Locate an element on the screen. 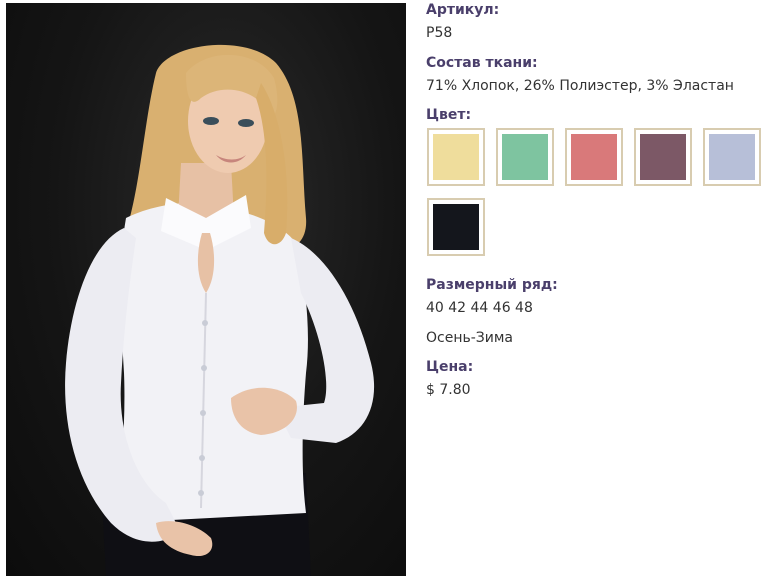  plum-swatch-color is located at coordinates (663, 157).